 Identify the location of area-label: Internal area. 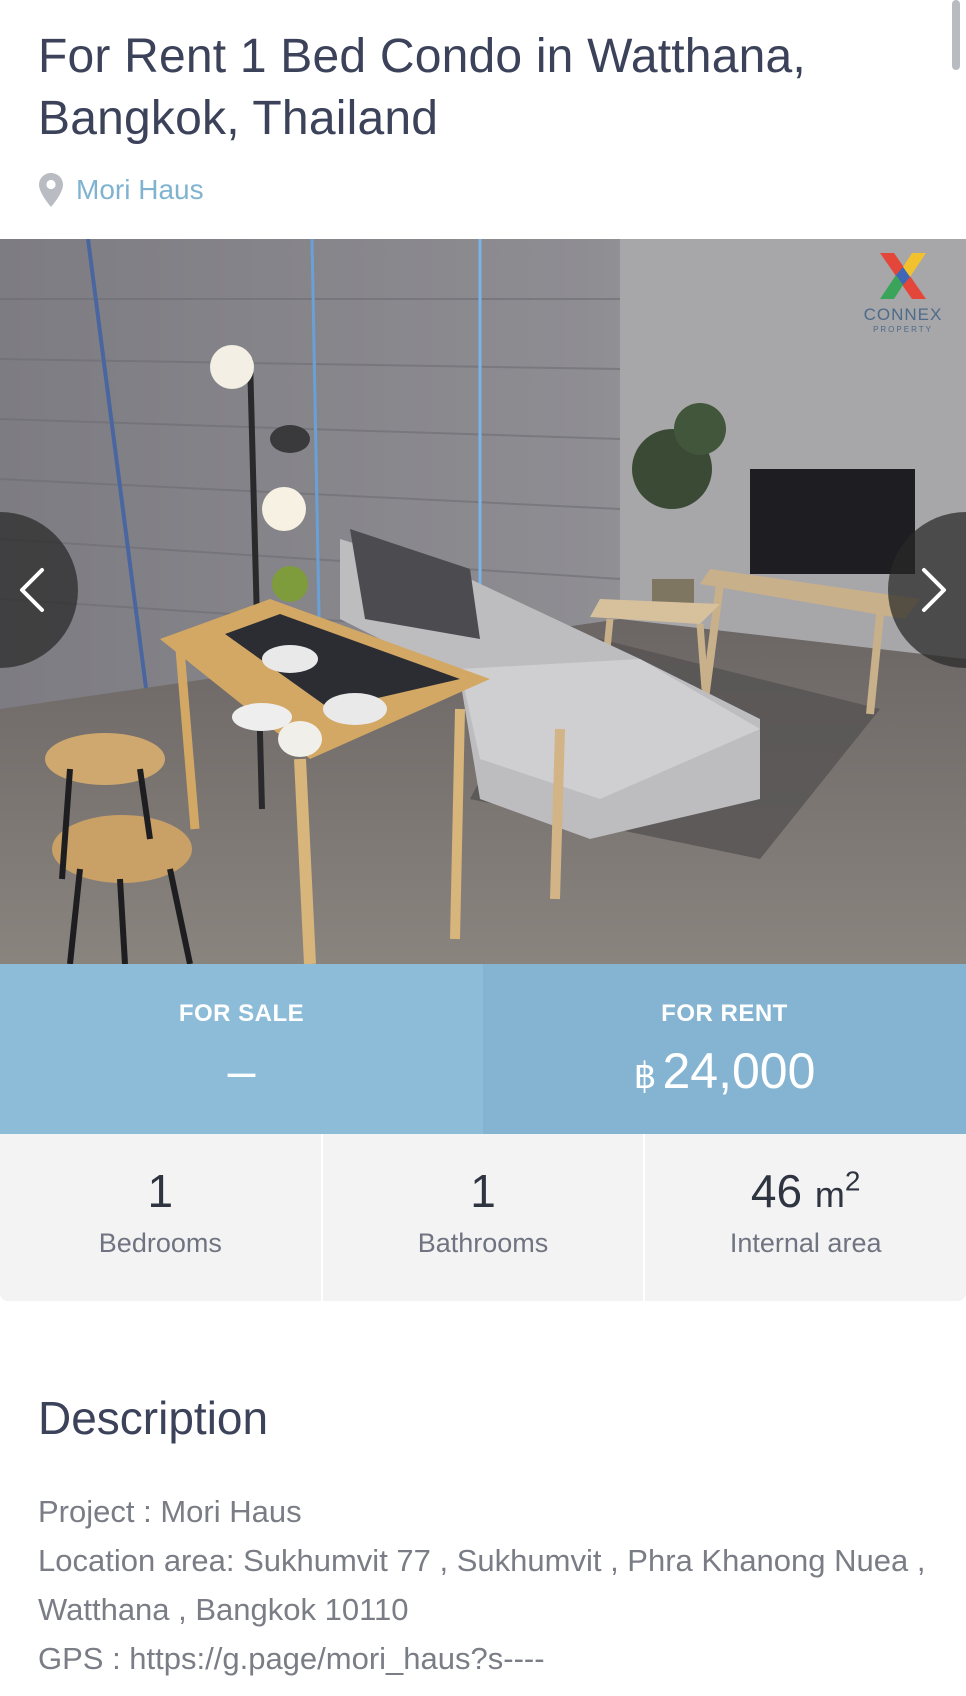
(805, 1243).